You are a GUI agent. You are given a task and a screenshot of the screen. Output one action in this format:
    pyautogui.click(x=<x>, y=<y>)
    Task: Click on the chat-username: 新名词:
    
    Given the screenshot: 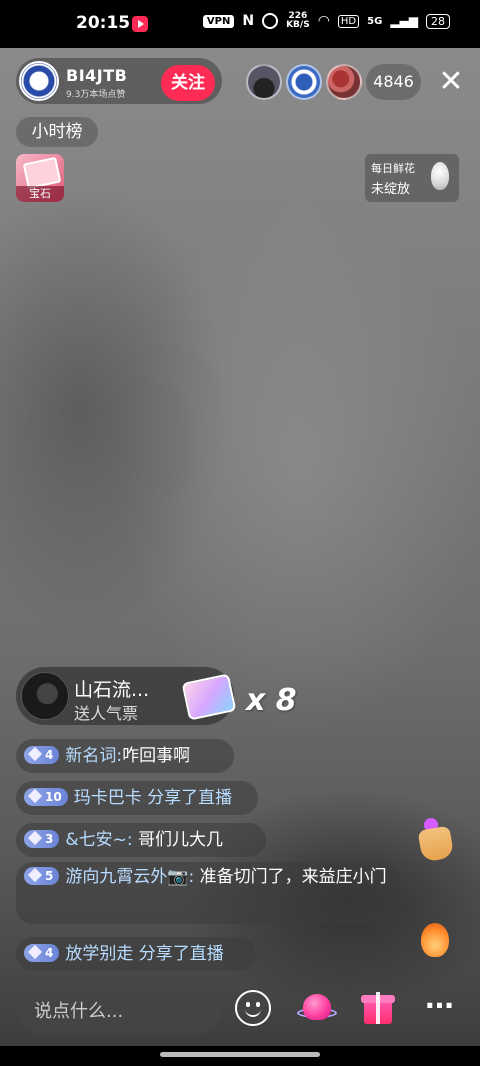 What is the action you would take?
    pyautogui.click(x=93, y=756)
    